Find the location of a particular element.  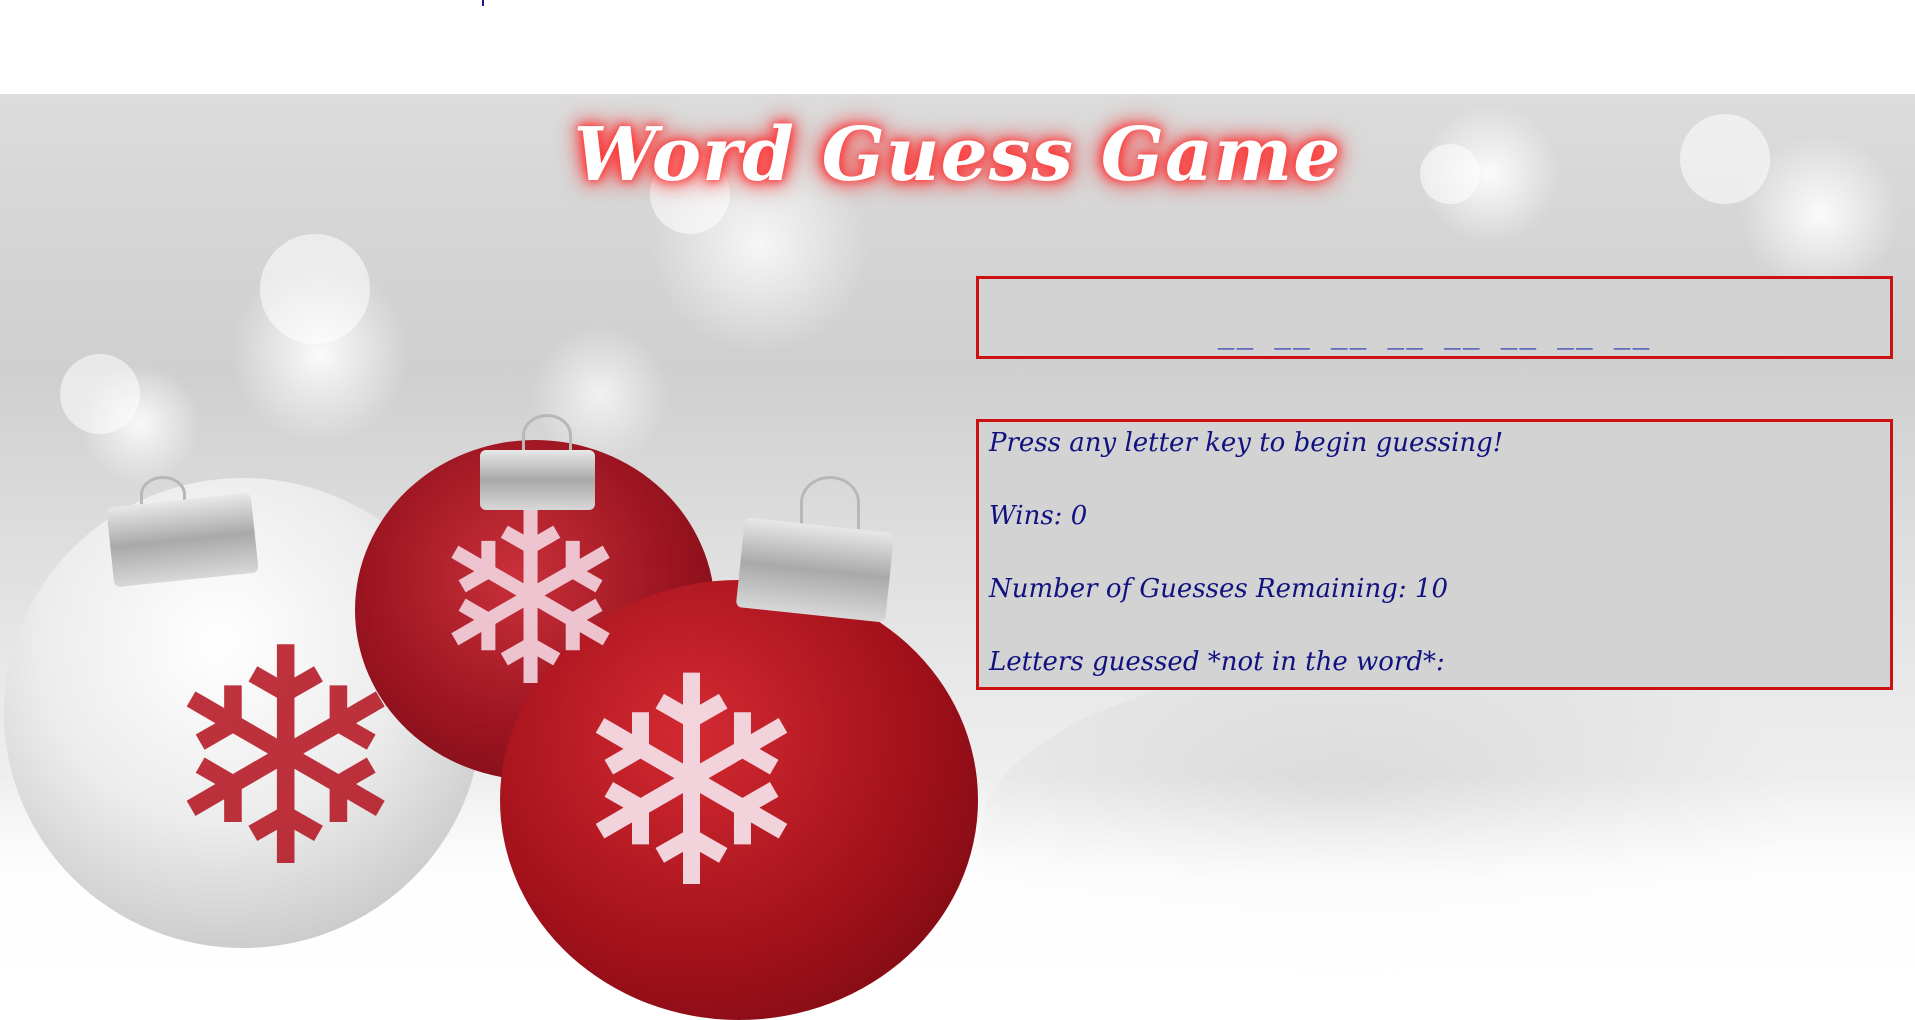

top-strip is located at coordinates (957, 47).